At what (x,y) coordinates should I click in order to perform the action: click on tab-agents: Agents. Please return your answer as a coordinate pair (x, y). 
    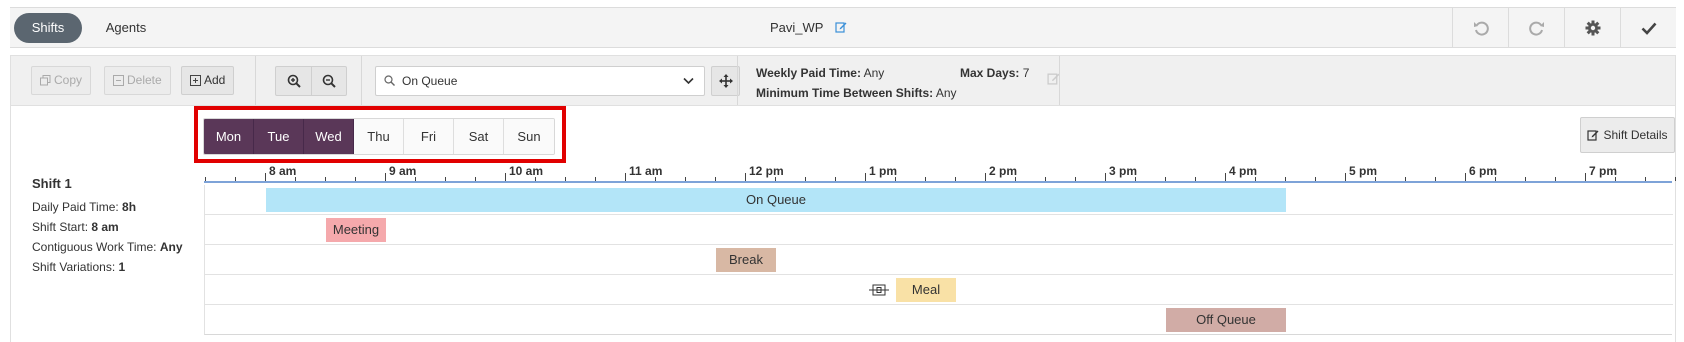
    Looking at the image, I should click on (126, 28).